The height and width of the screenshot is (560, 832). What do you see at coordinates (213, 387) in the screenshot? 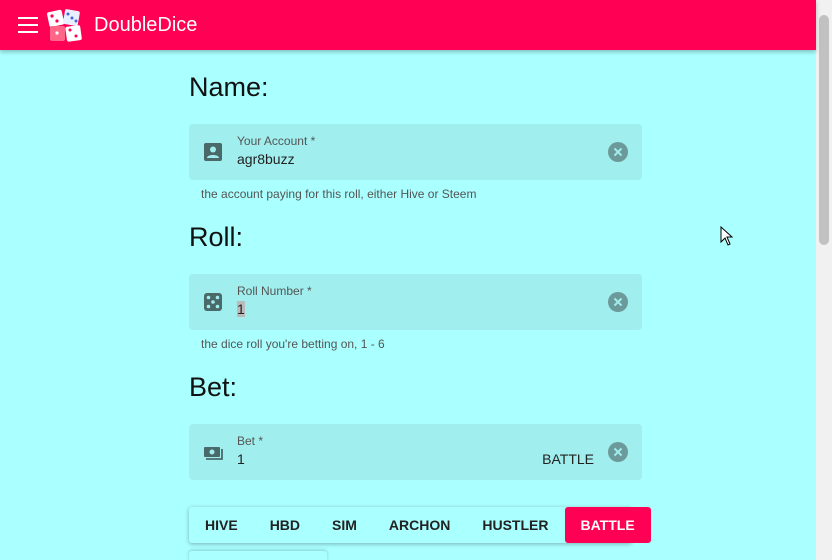
I see `bet-heading: Bet:` at bounding box center [213, 387].